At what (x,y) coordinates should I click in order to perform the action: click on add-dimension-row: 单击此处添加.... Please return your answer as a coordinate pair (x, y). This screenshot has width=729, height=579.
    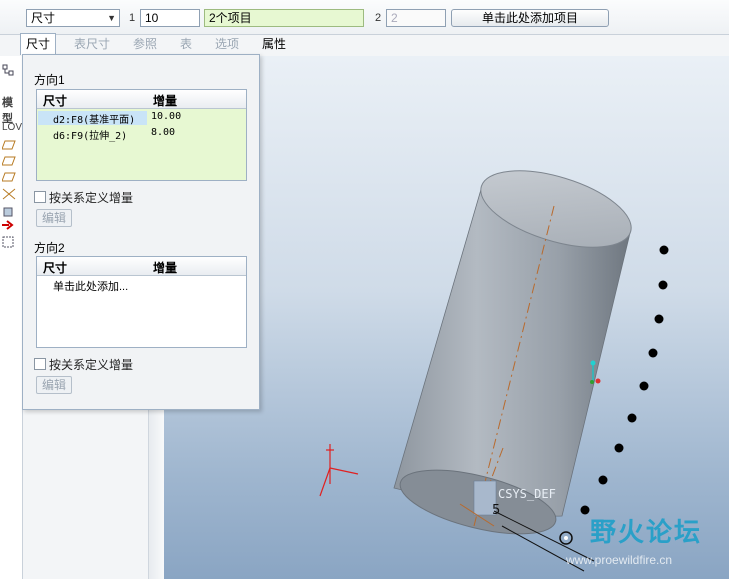
    Looking at the image, I should click on (141, 284).